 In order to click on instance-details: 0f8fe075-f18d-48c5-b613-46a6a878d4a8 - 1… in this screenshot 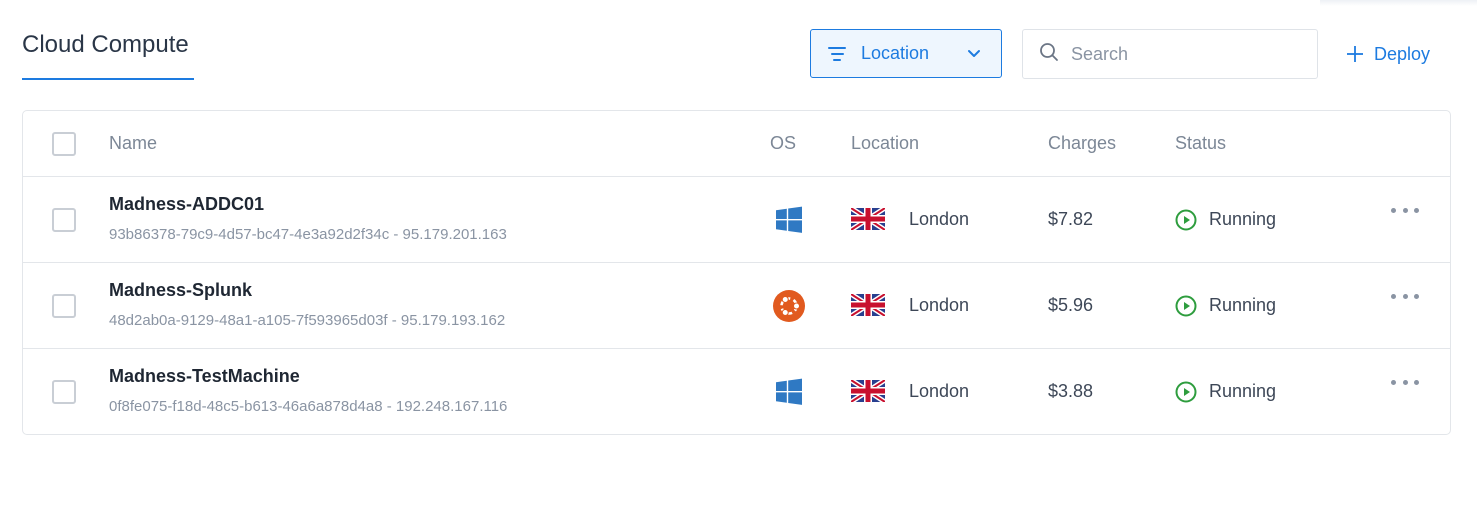, I will do `click(308, 406)`.